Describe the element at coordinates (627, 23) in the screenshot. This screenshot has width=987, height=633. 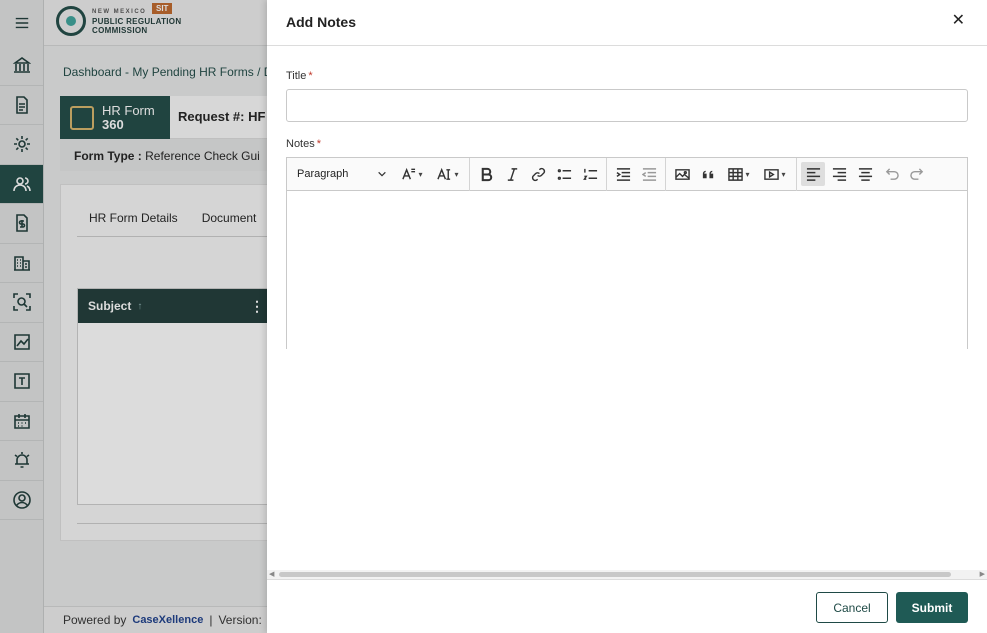
I see `drawer-header: Add Notes ✕` at that location.